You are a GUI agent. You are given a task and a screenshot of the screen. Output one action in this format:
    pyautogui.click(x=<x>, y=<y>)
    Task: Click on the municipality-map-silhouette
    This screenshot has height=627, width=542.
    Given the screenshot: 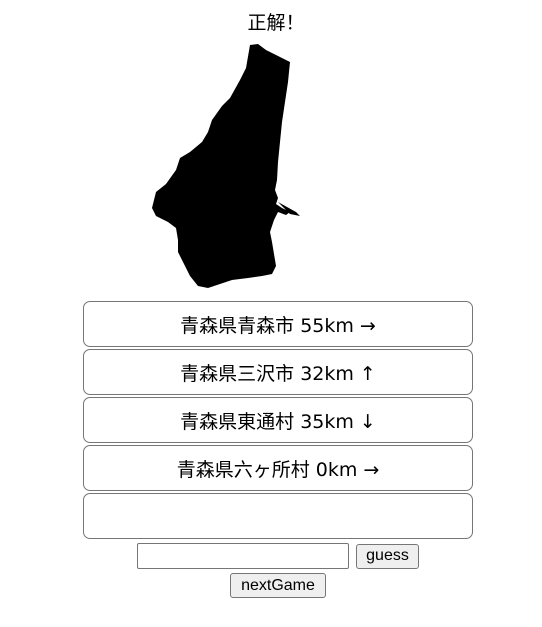 What is the action you would take?
    pyautogui.click(x=226, y=166)
    